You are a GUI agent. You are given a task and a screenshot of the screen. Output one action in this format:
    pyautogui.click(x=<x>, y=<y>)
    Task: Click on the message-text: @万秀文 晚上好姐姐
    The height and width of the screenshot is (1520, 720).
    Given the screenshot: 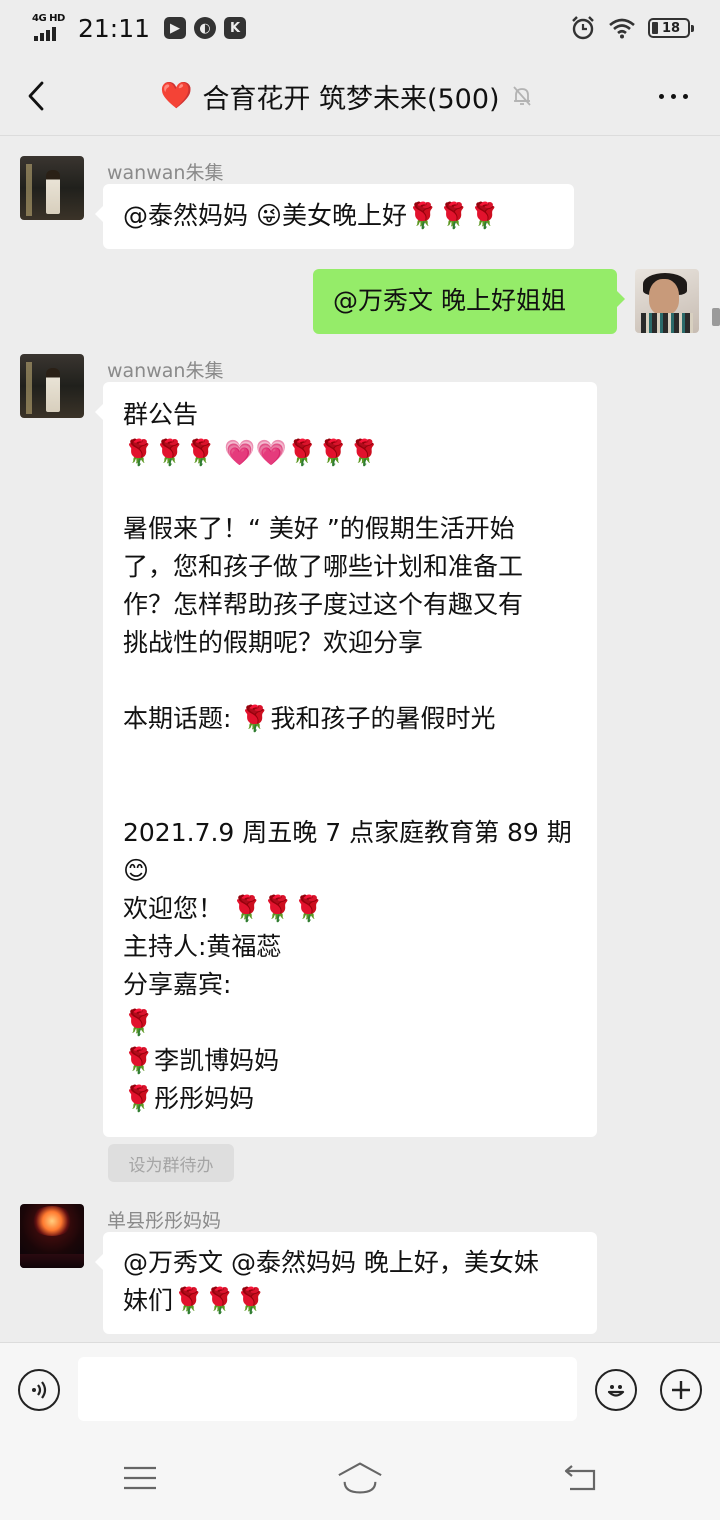 What is the action you would take?
    pyautogui.click(x=449, y=300)
    